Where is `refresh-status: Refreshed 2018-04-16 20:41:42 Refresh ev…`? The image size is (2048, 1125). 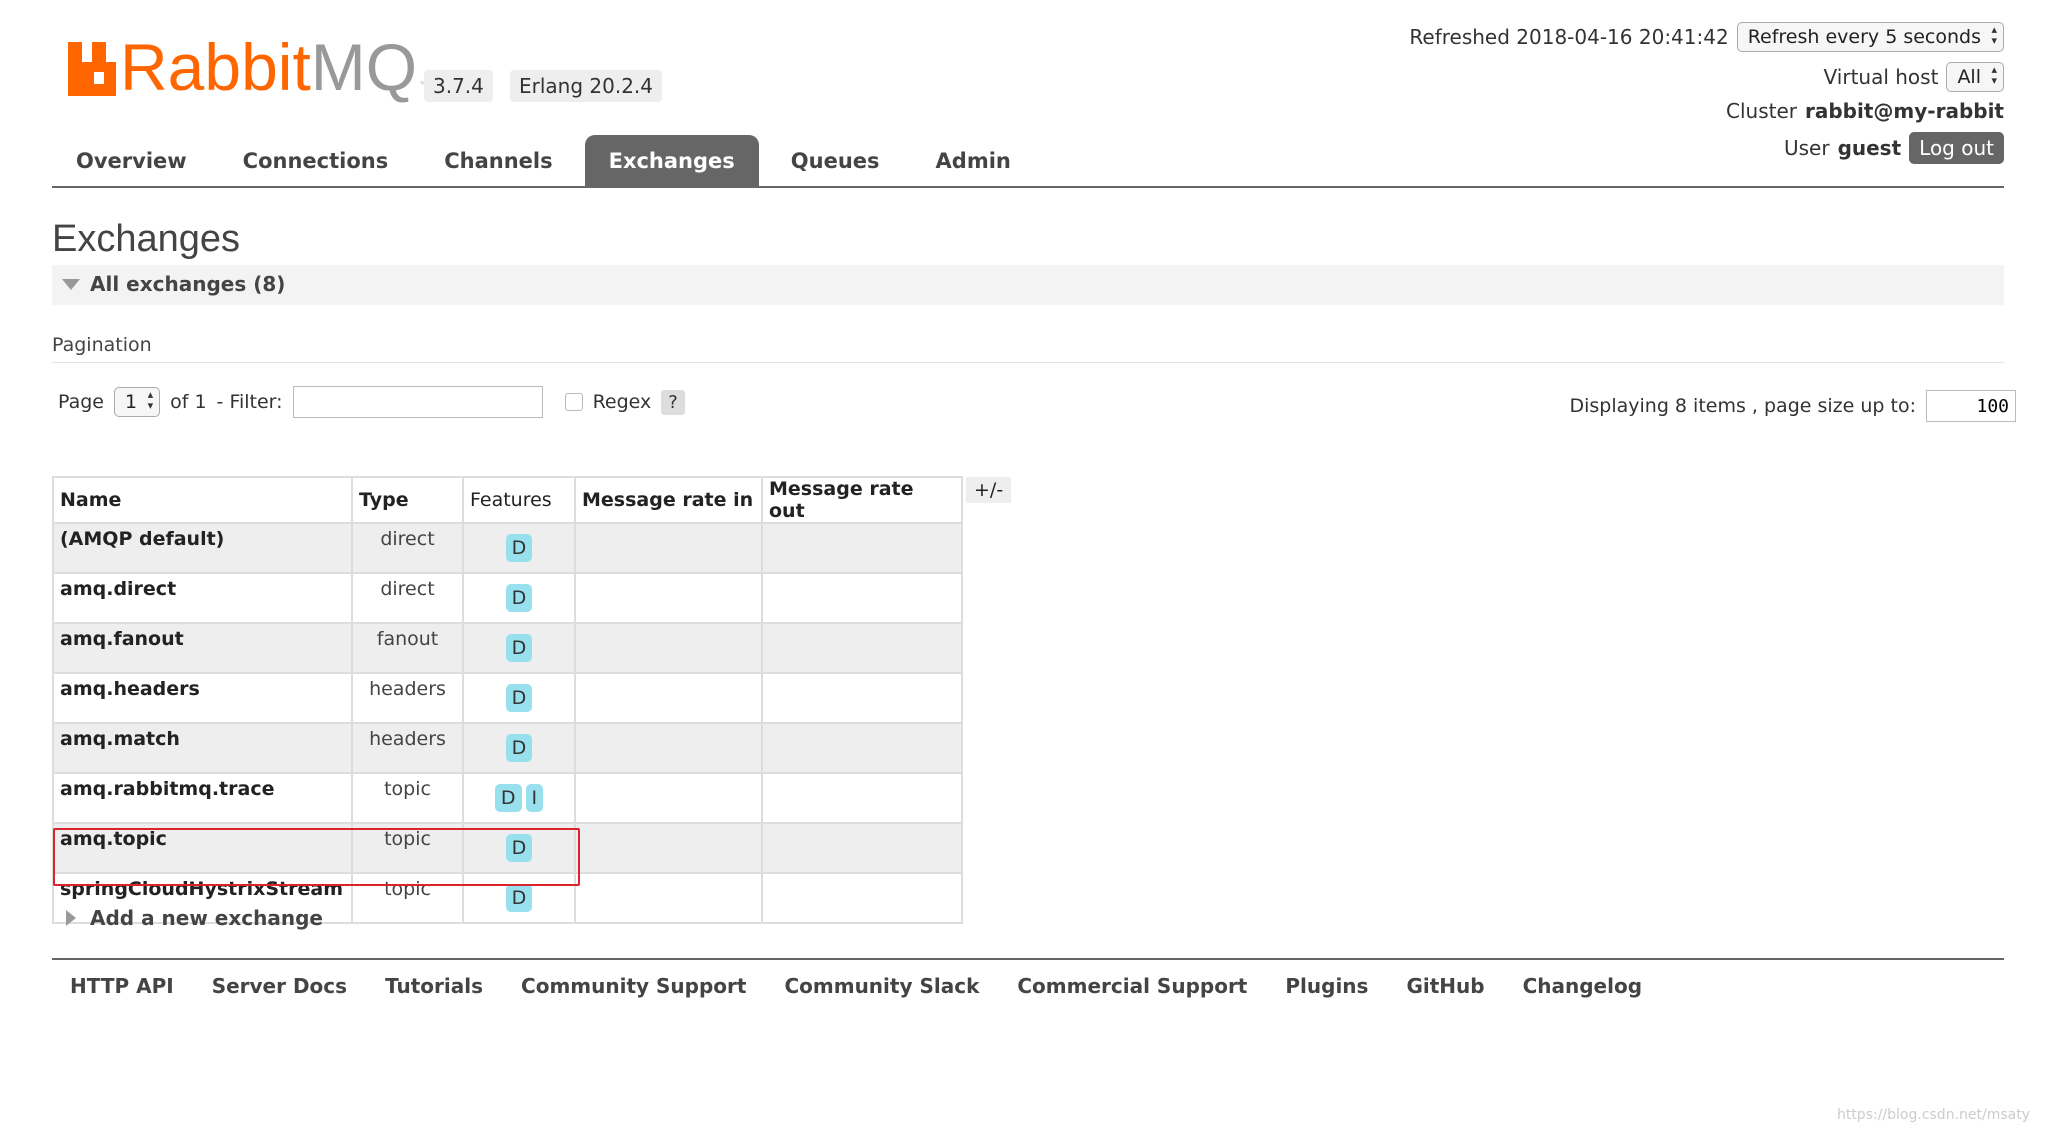
refresh-status: Refreshed 2018-04-16 20:41:42 Refresh ev… is located at coordinates (1706, 37).